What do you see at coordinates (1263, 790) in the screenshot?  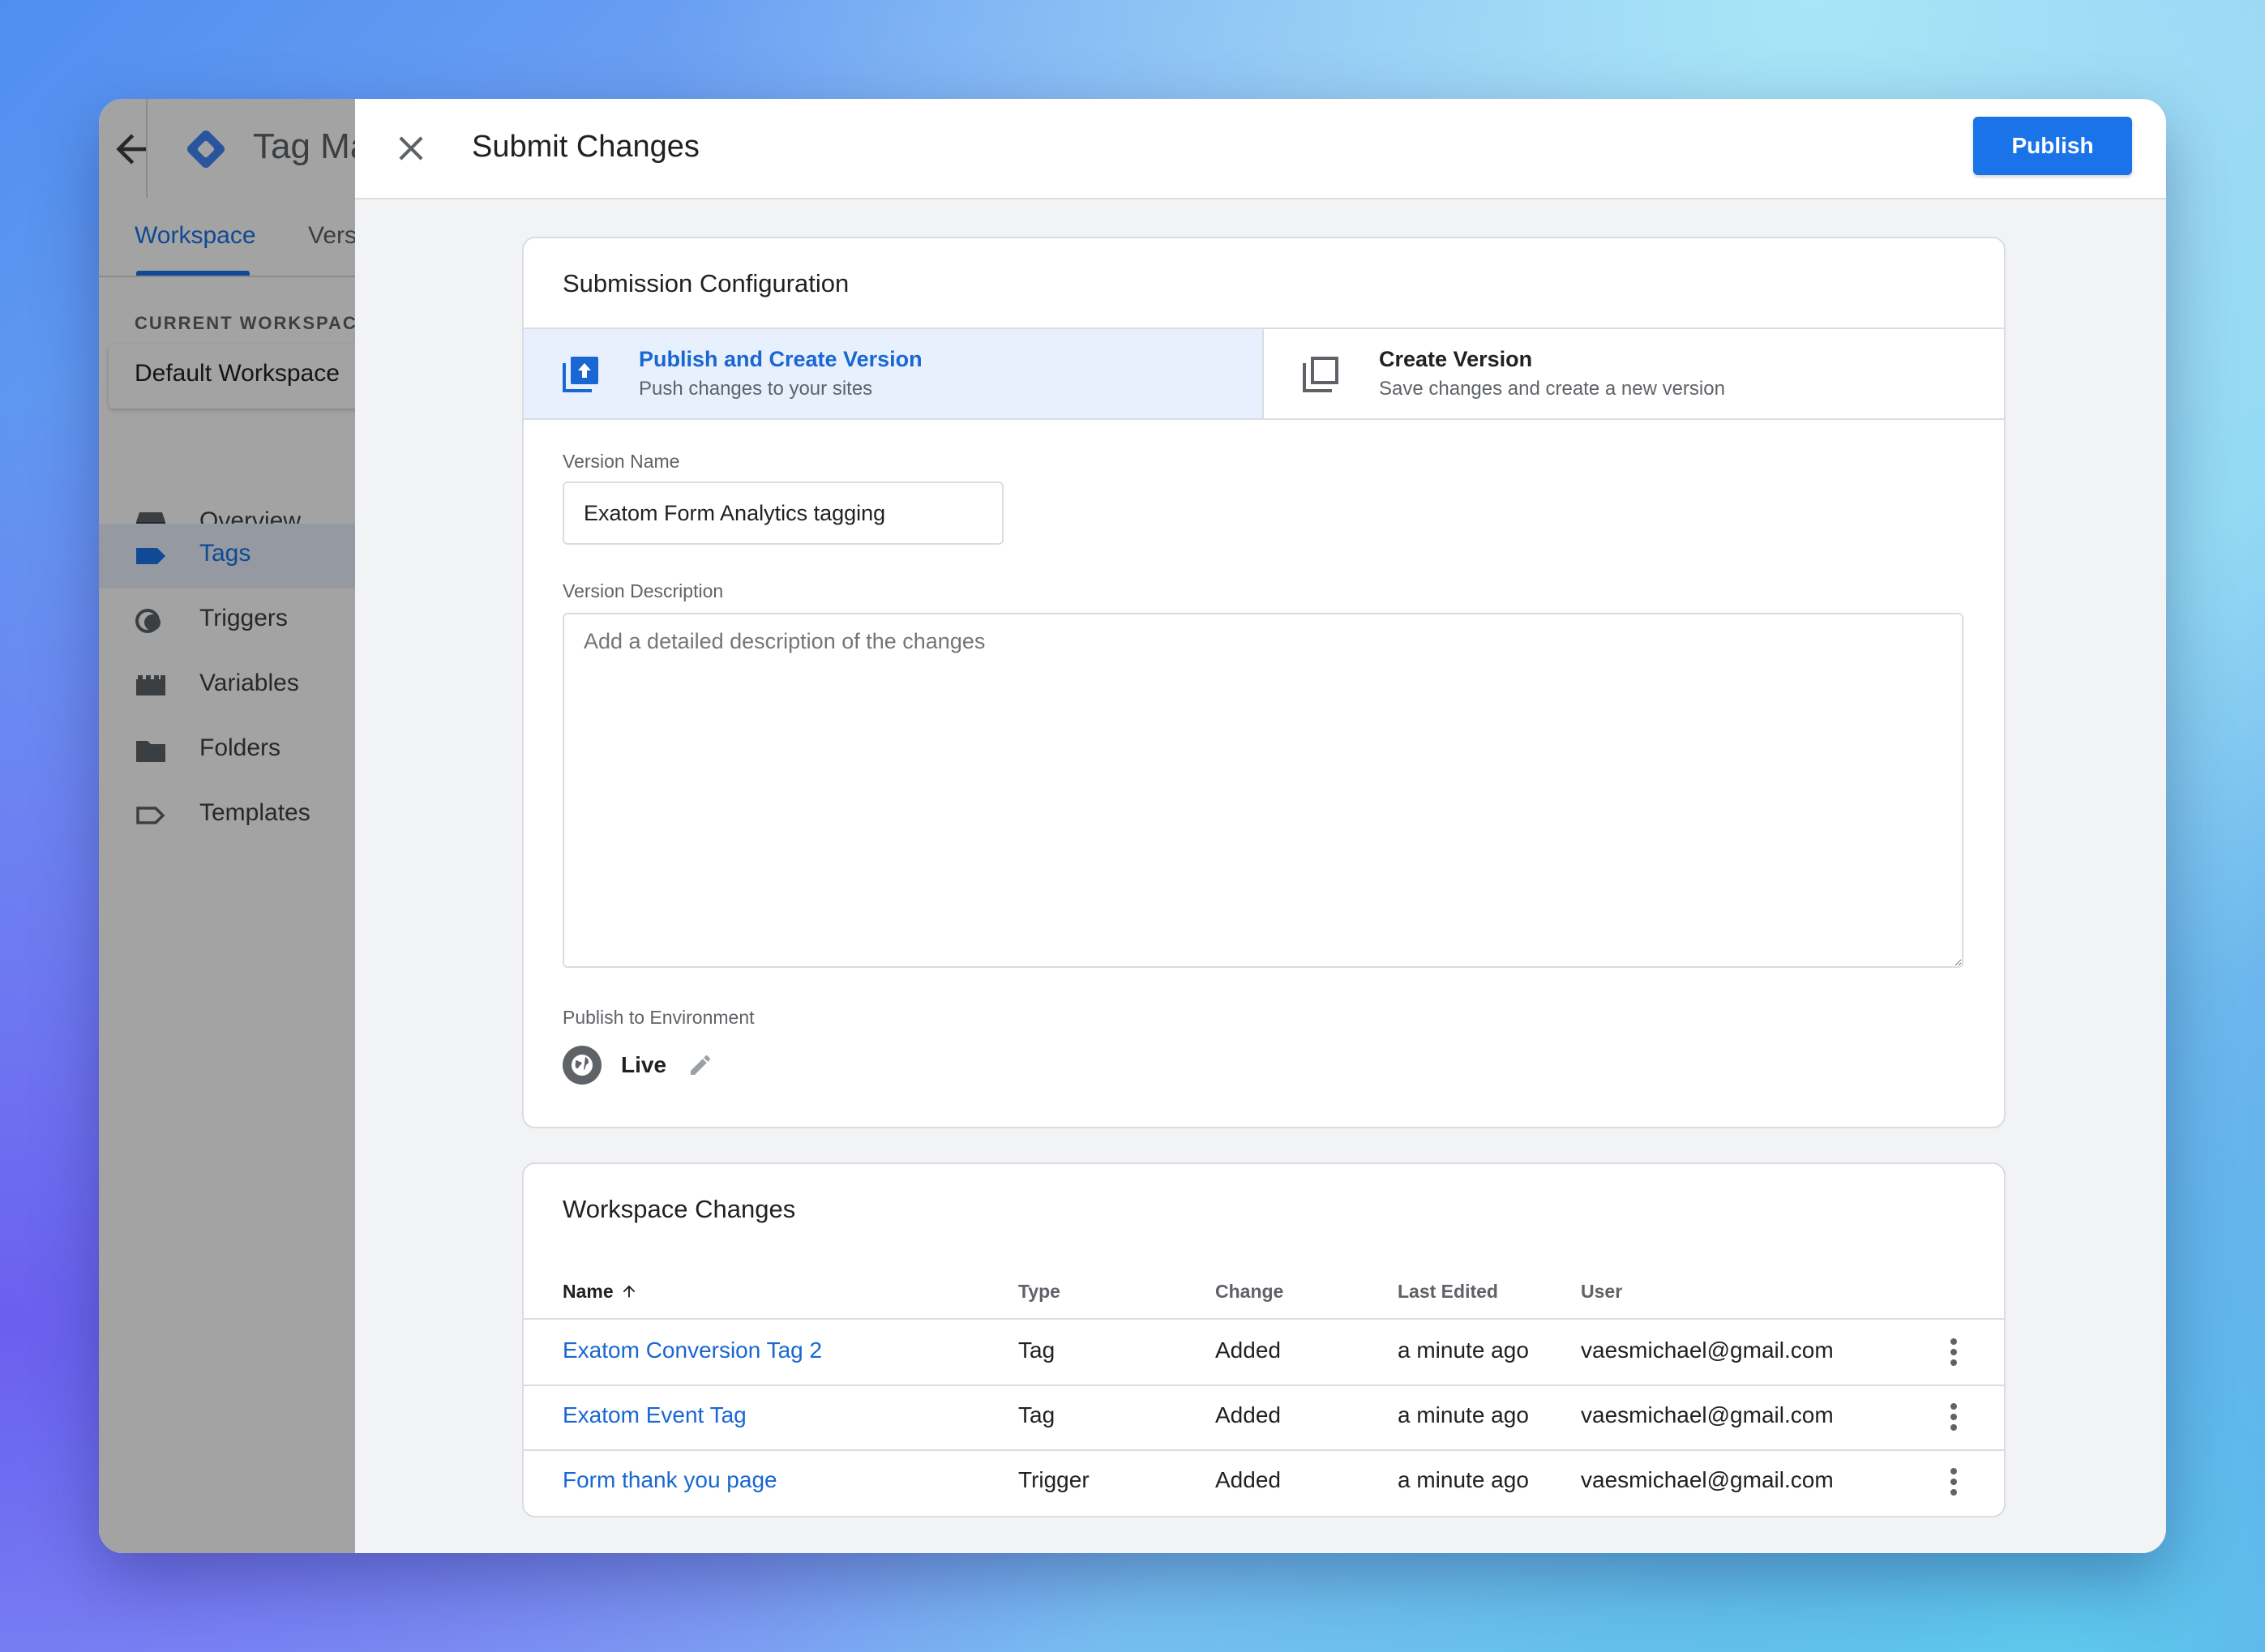 I see `version-description-input` at bounding box center [1263, 790].